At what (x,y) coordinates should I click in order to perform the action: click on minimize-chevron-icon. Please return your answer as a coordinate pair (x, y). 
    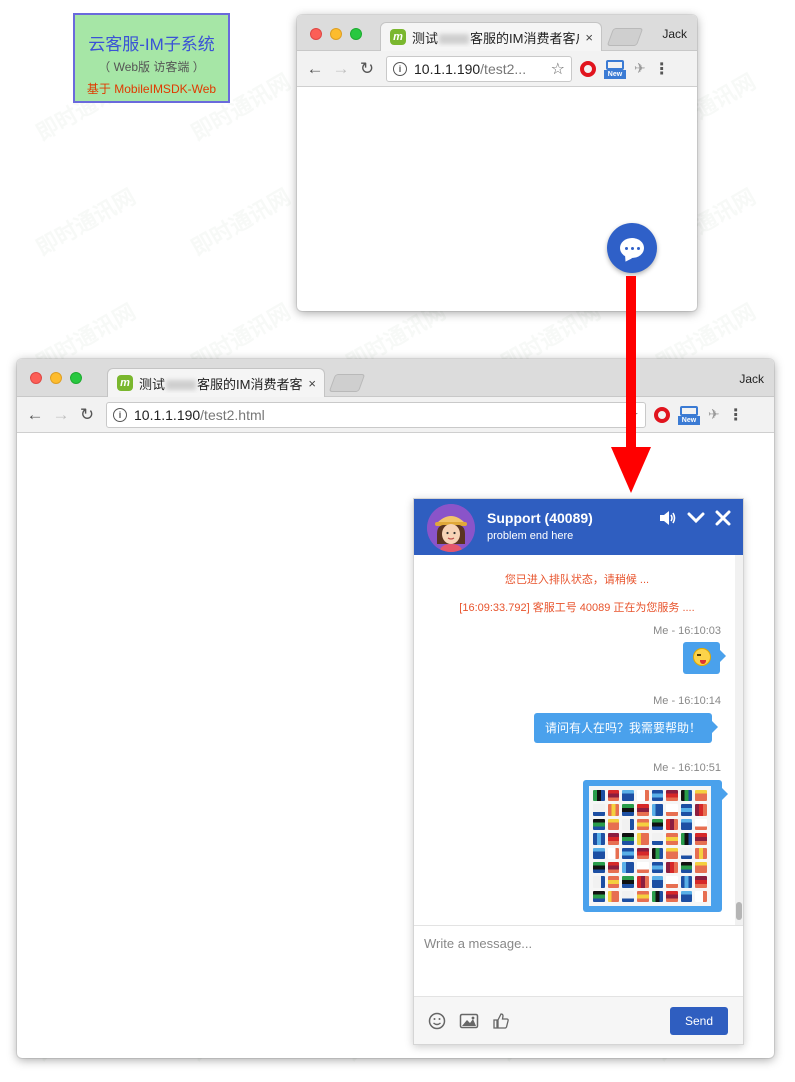
    Looking at the image, I should click on (696, 518).